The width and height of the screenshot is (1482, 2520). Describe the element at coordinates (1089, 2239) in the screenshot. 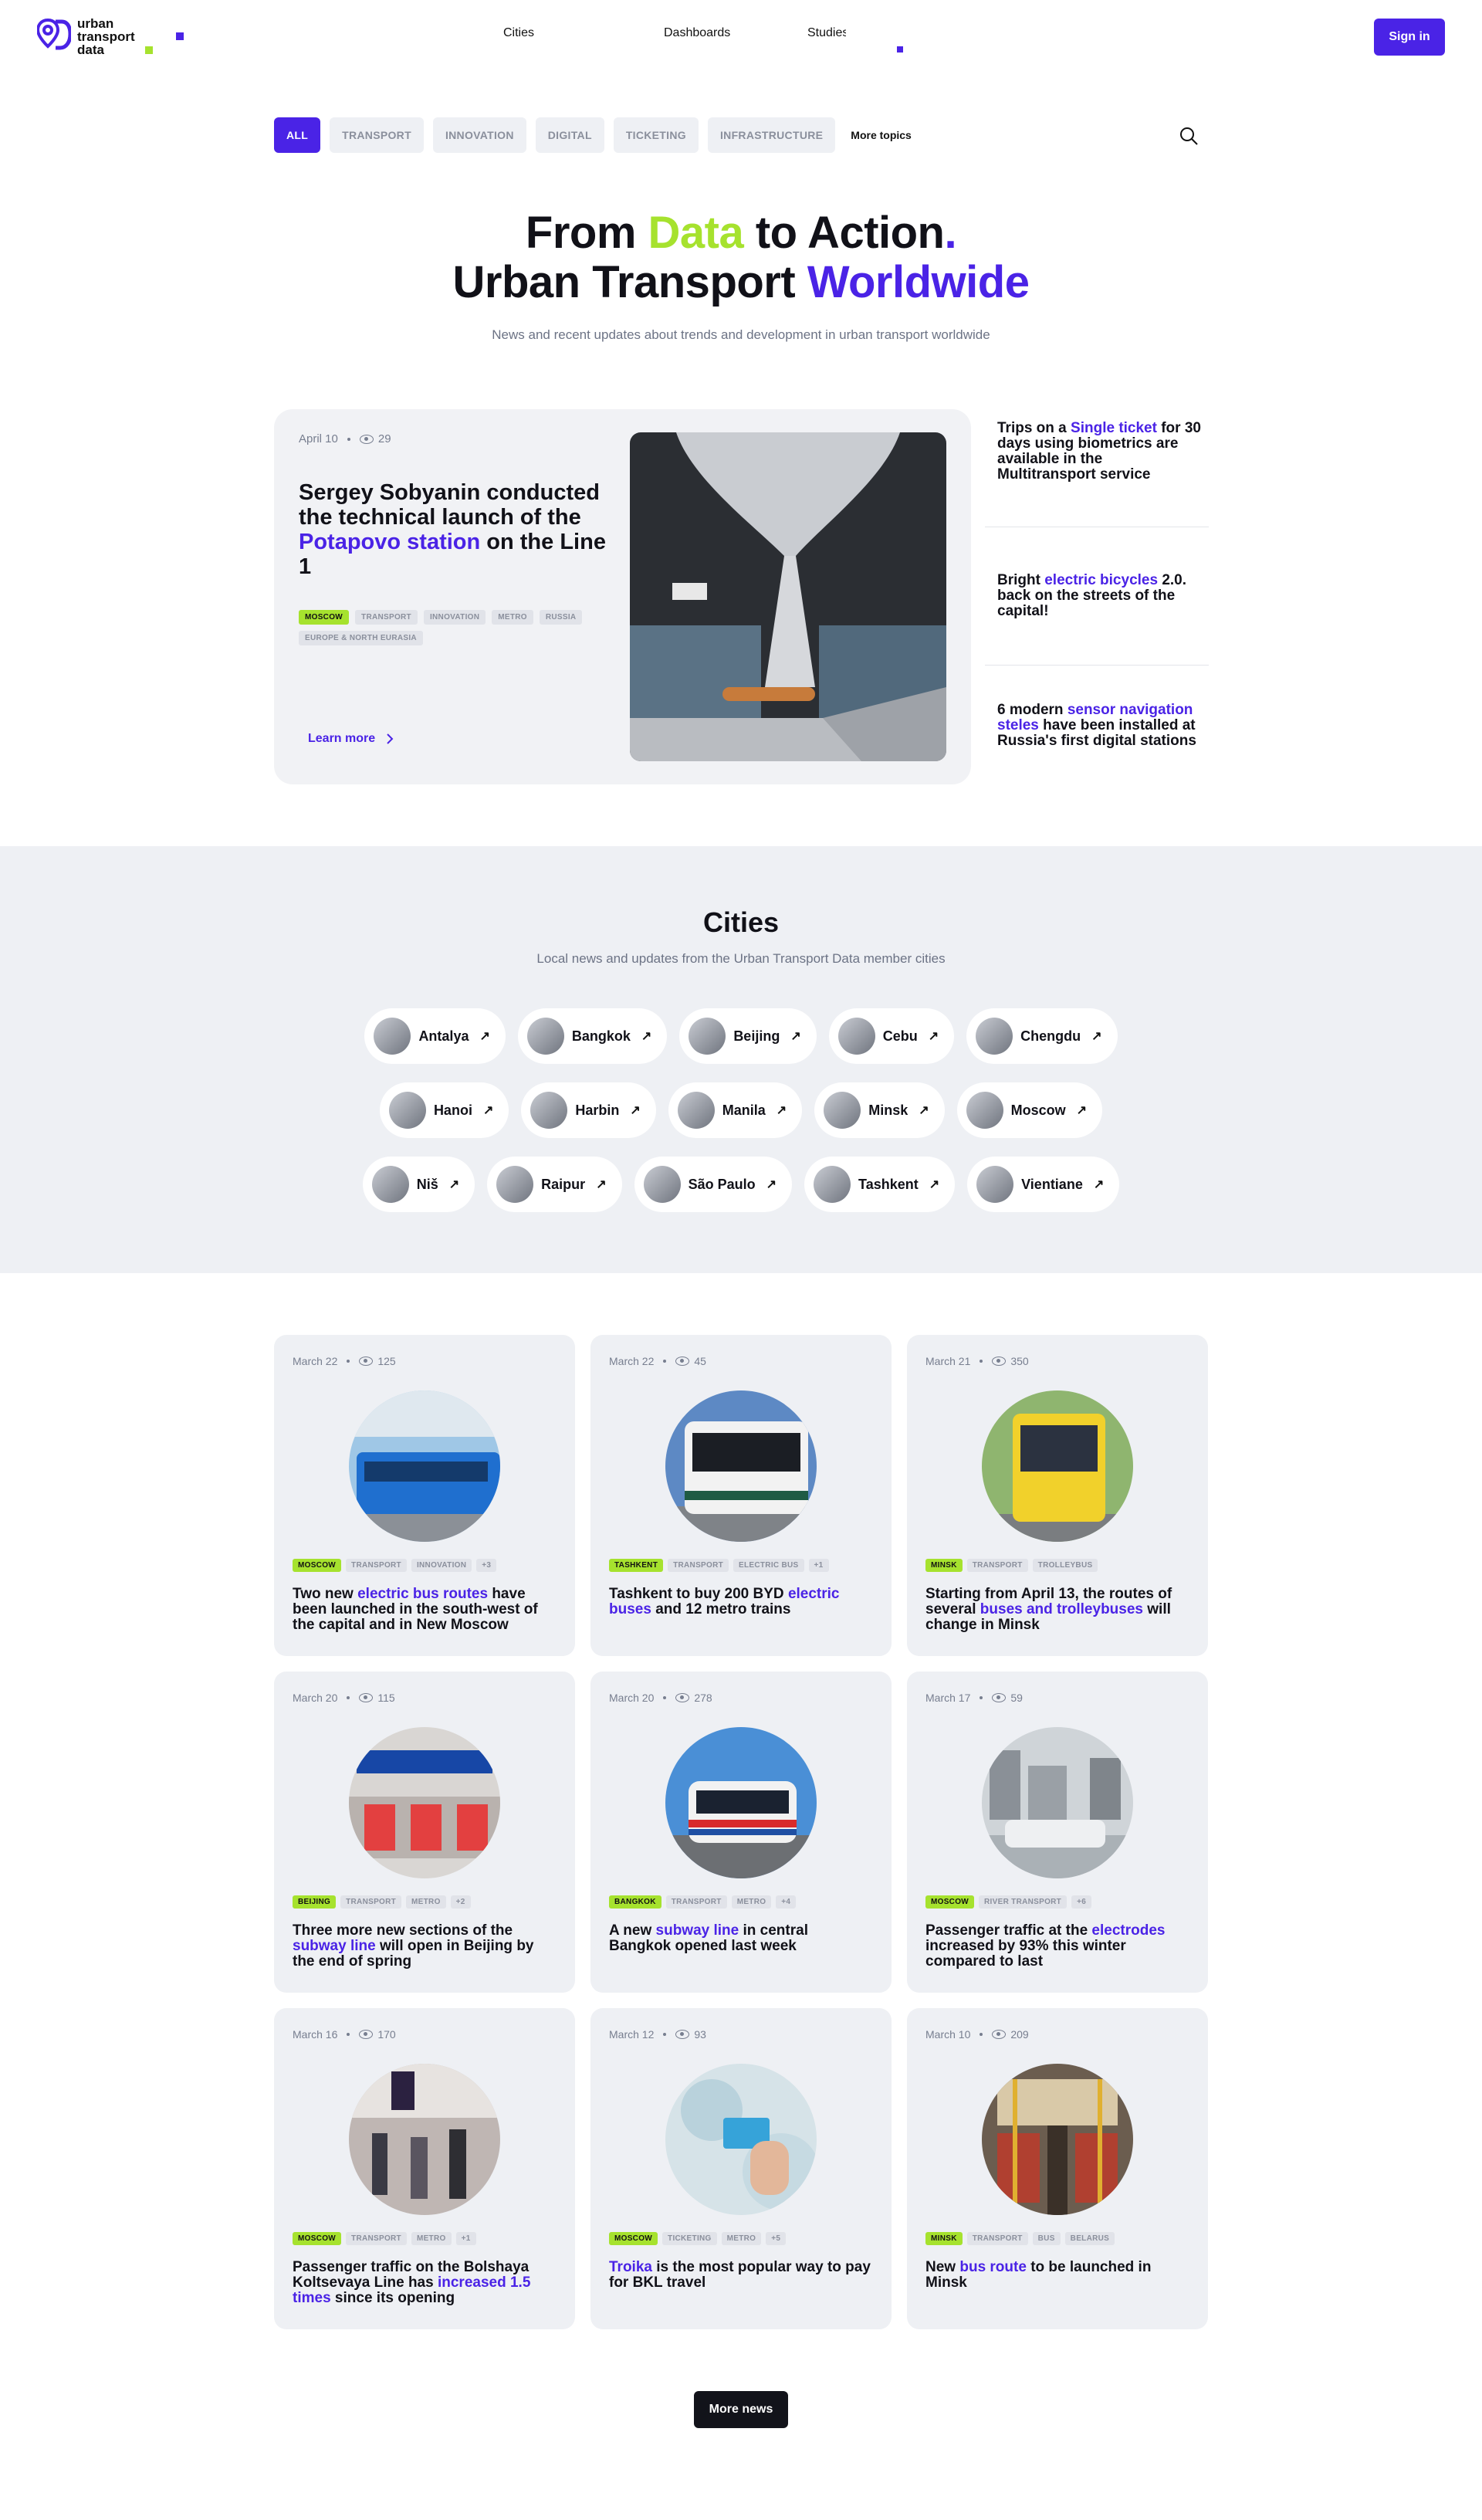

I see `tag: BELARUS` at that location.